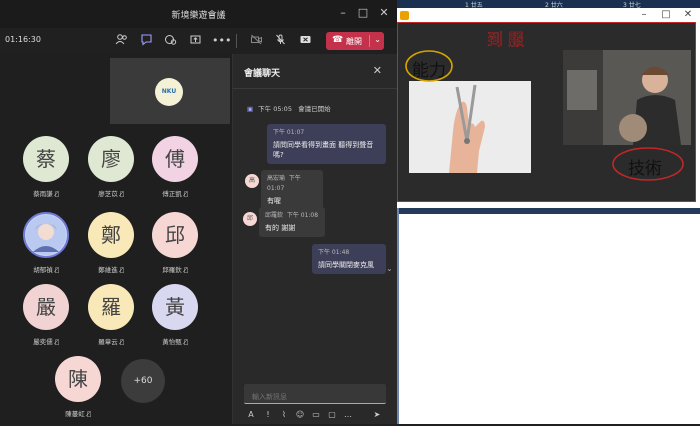  Describe the element at coordinates (143, 381) in the screenshot. I see `more-participants-button: +60` at that location.